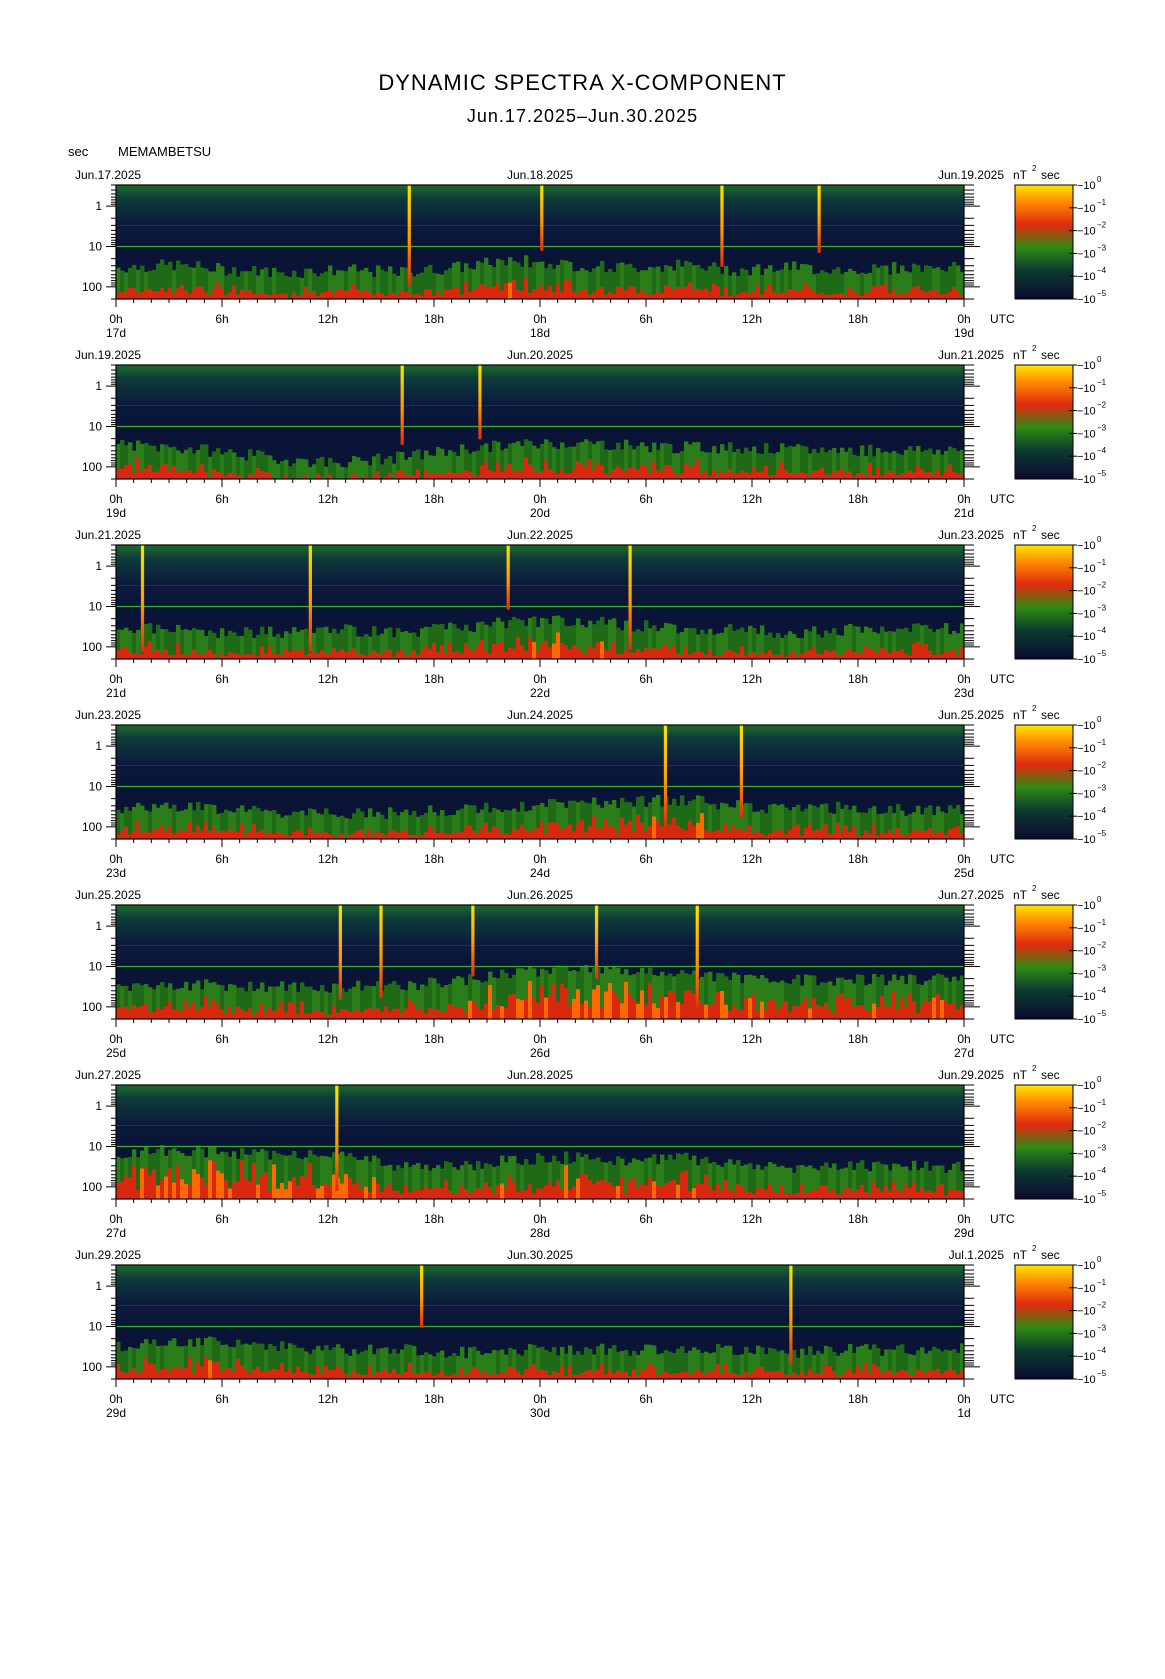 This screenshot has height=1679, width=1165. What do you see at coordinates (971, 715) in the screenshot?
I see `date-label-right: Jun.25.2025` at bounding box center [971, 715].